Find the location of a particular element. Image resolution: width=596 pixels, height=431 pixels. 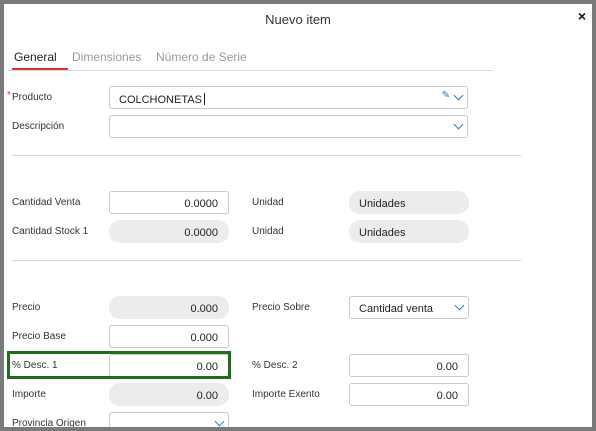

precio-sobre-select: Cantidad venta is located at coordinates (409, 307).